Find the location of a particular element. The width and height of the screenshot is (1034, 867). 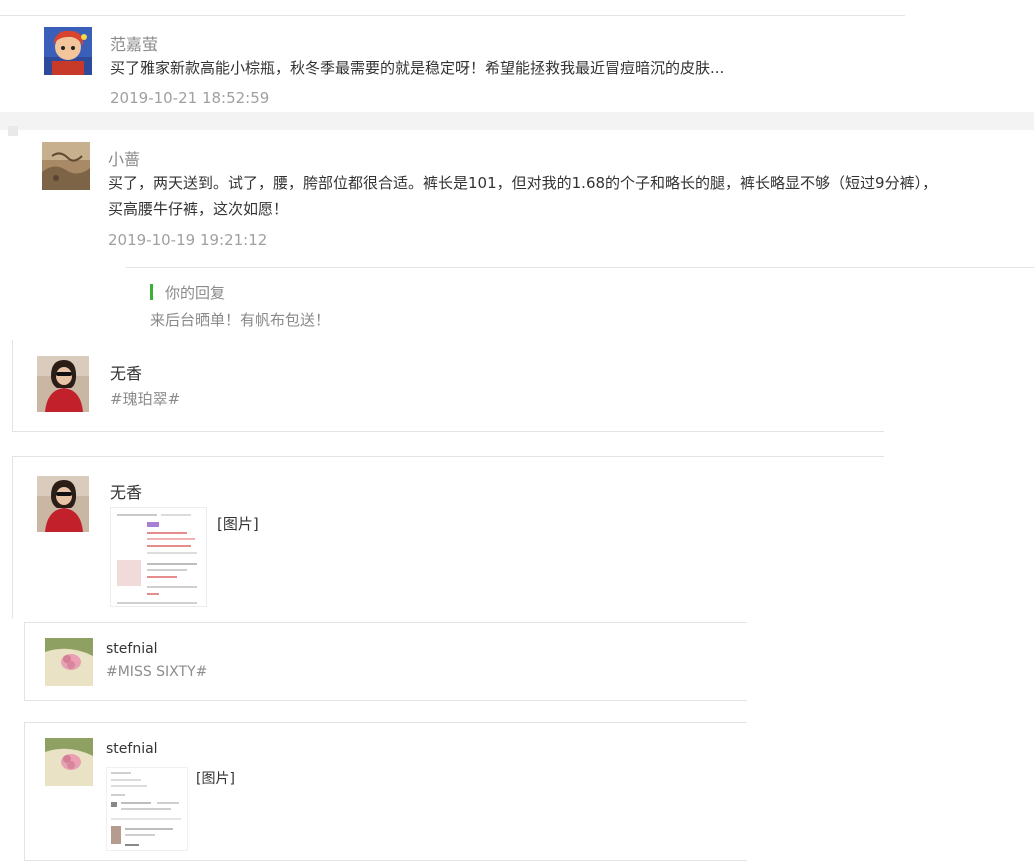

comment-user-name: 范嘉萤 is located at coordinates (134, 43).